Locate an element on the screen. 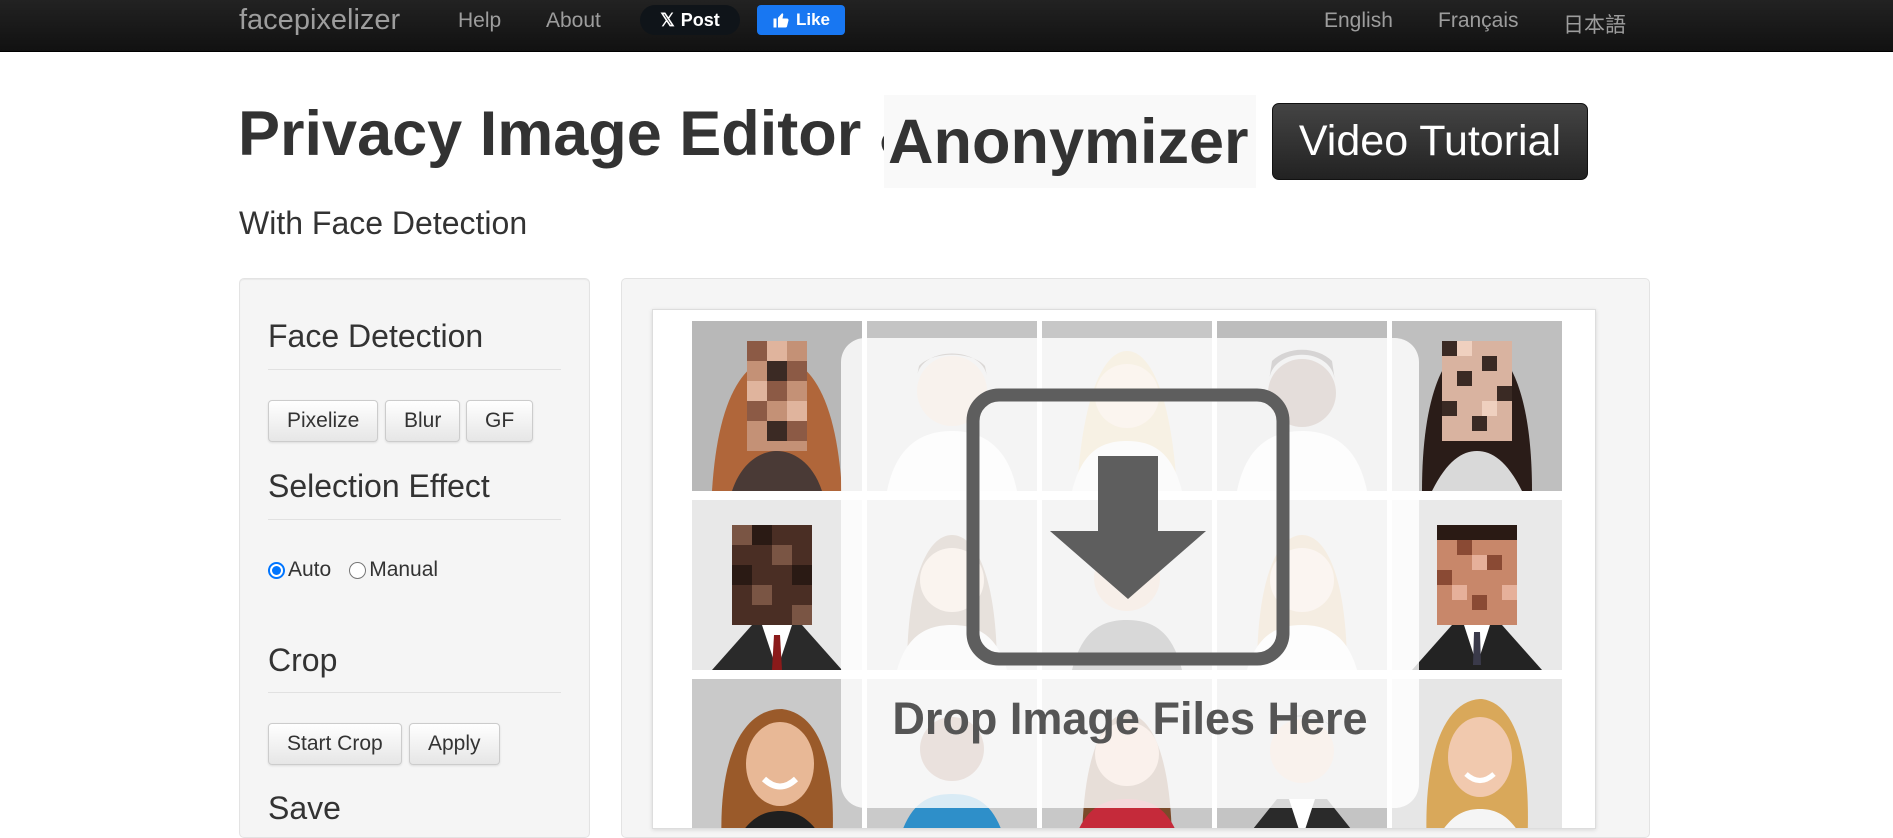 The height and width of the screenshot is (838, 1893). auto-radio-label: Auto is located at coordinates (309, 570).